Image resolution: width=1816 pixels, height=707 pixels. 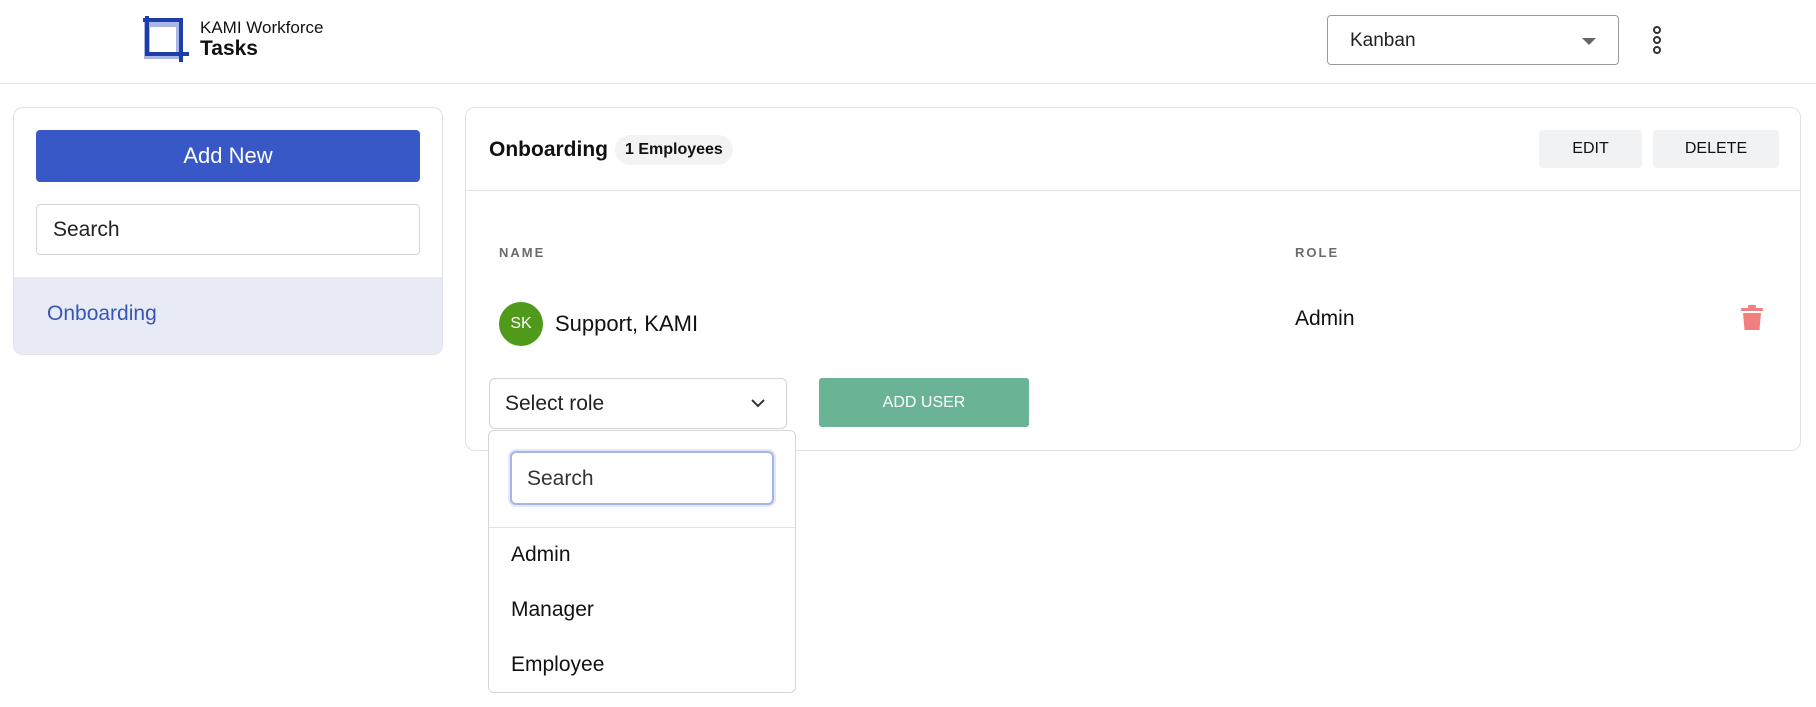 I want to click on role-select: Select role, so click(x=638, y=403).